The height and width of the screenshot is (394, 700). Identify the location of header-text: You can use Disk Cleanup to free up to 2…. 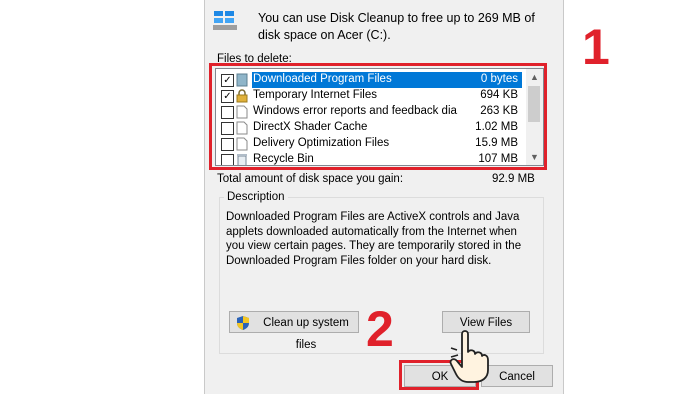
(396, 26).